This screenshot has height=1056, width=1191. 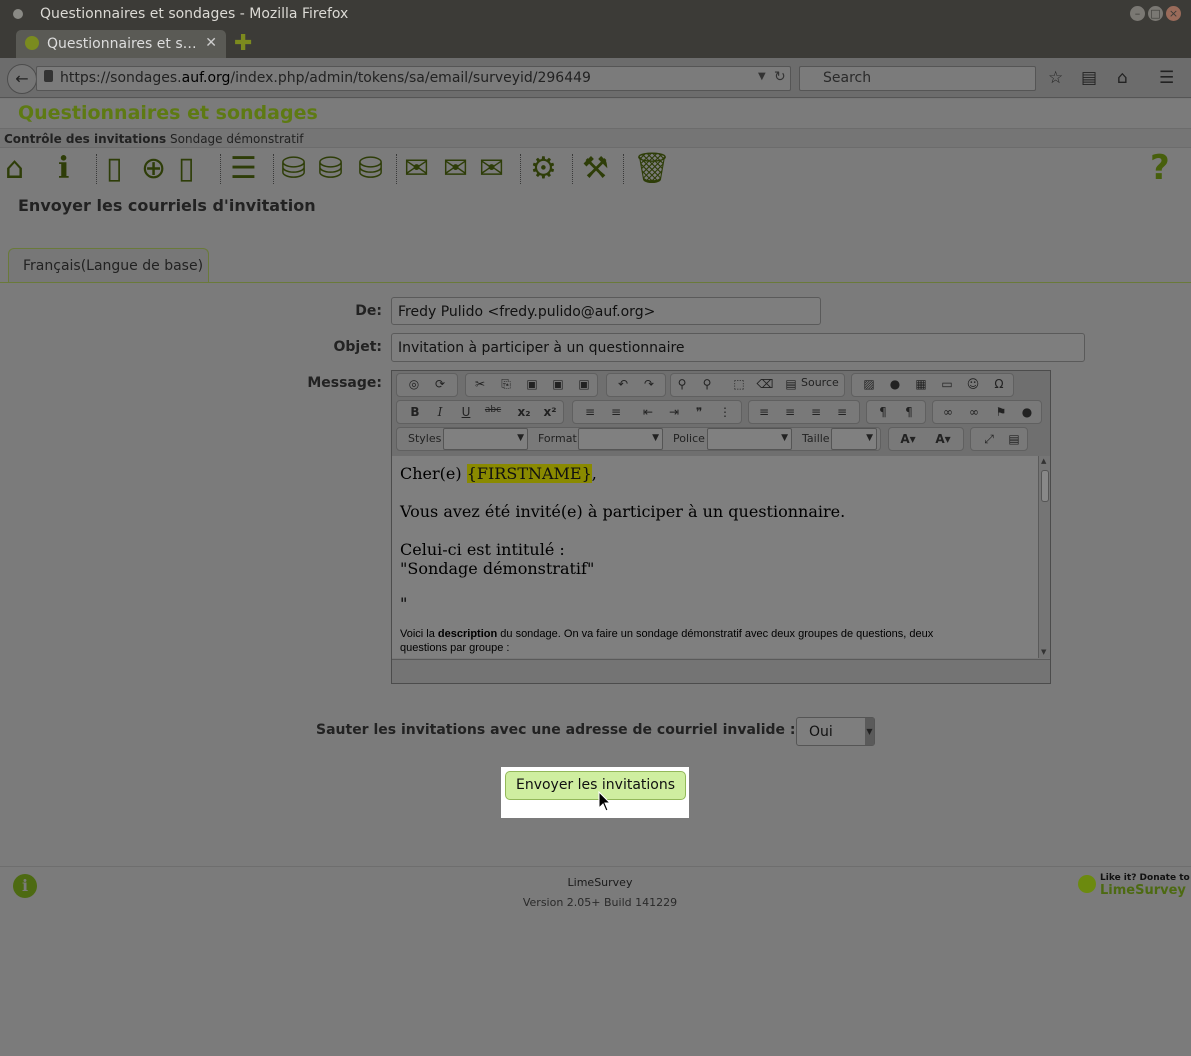 What do you see at coordinates (532, 384) in the screenshot?
I see `paste-icon: ▣` at bounding box center [532, 384].